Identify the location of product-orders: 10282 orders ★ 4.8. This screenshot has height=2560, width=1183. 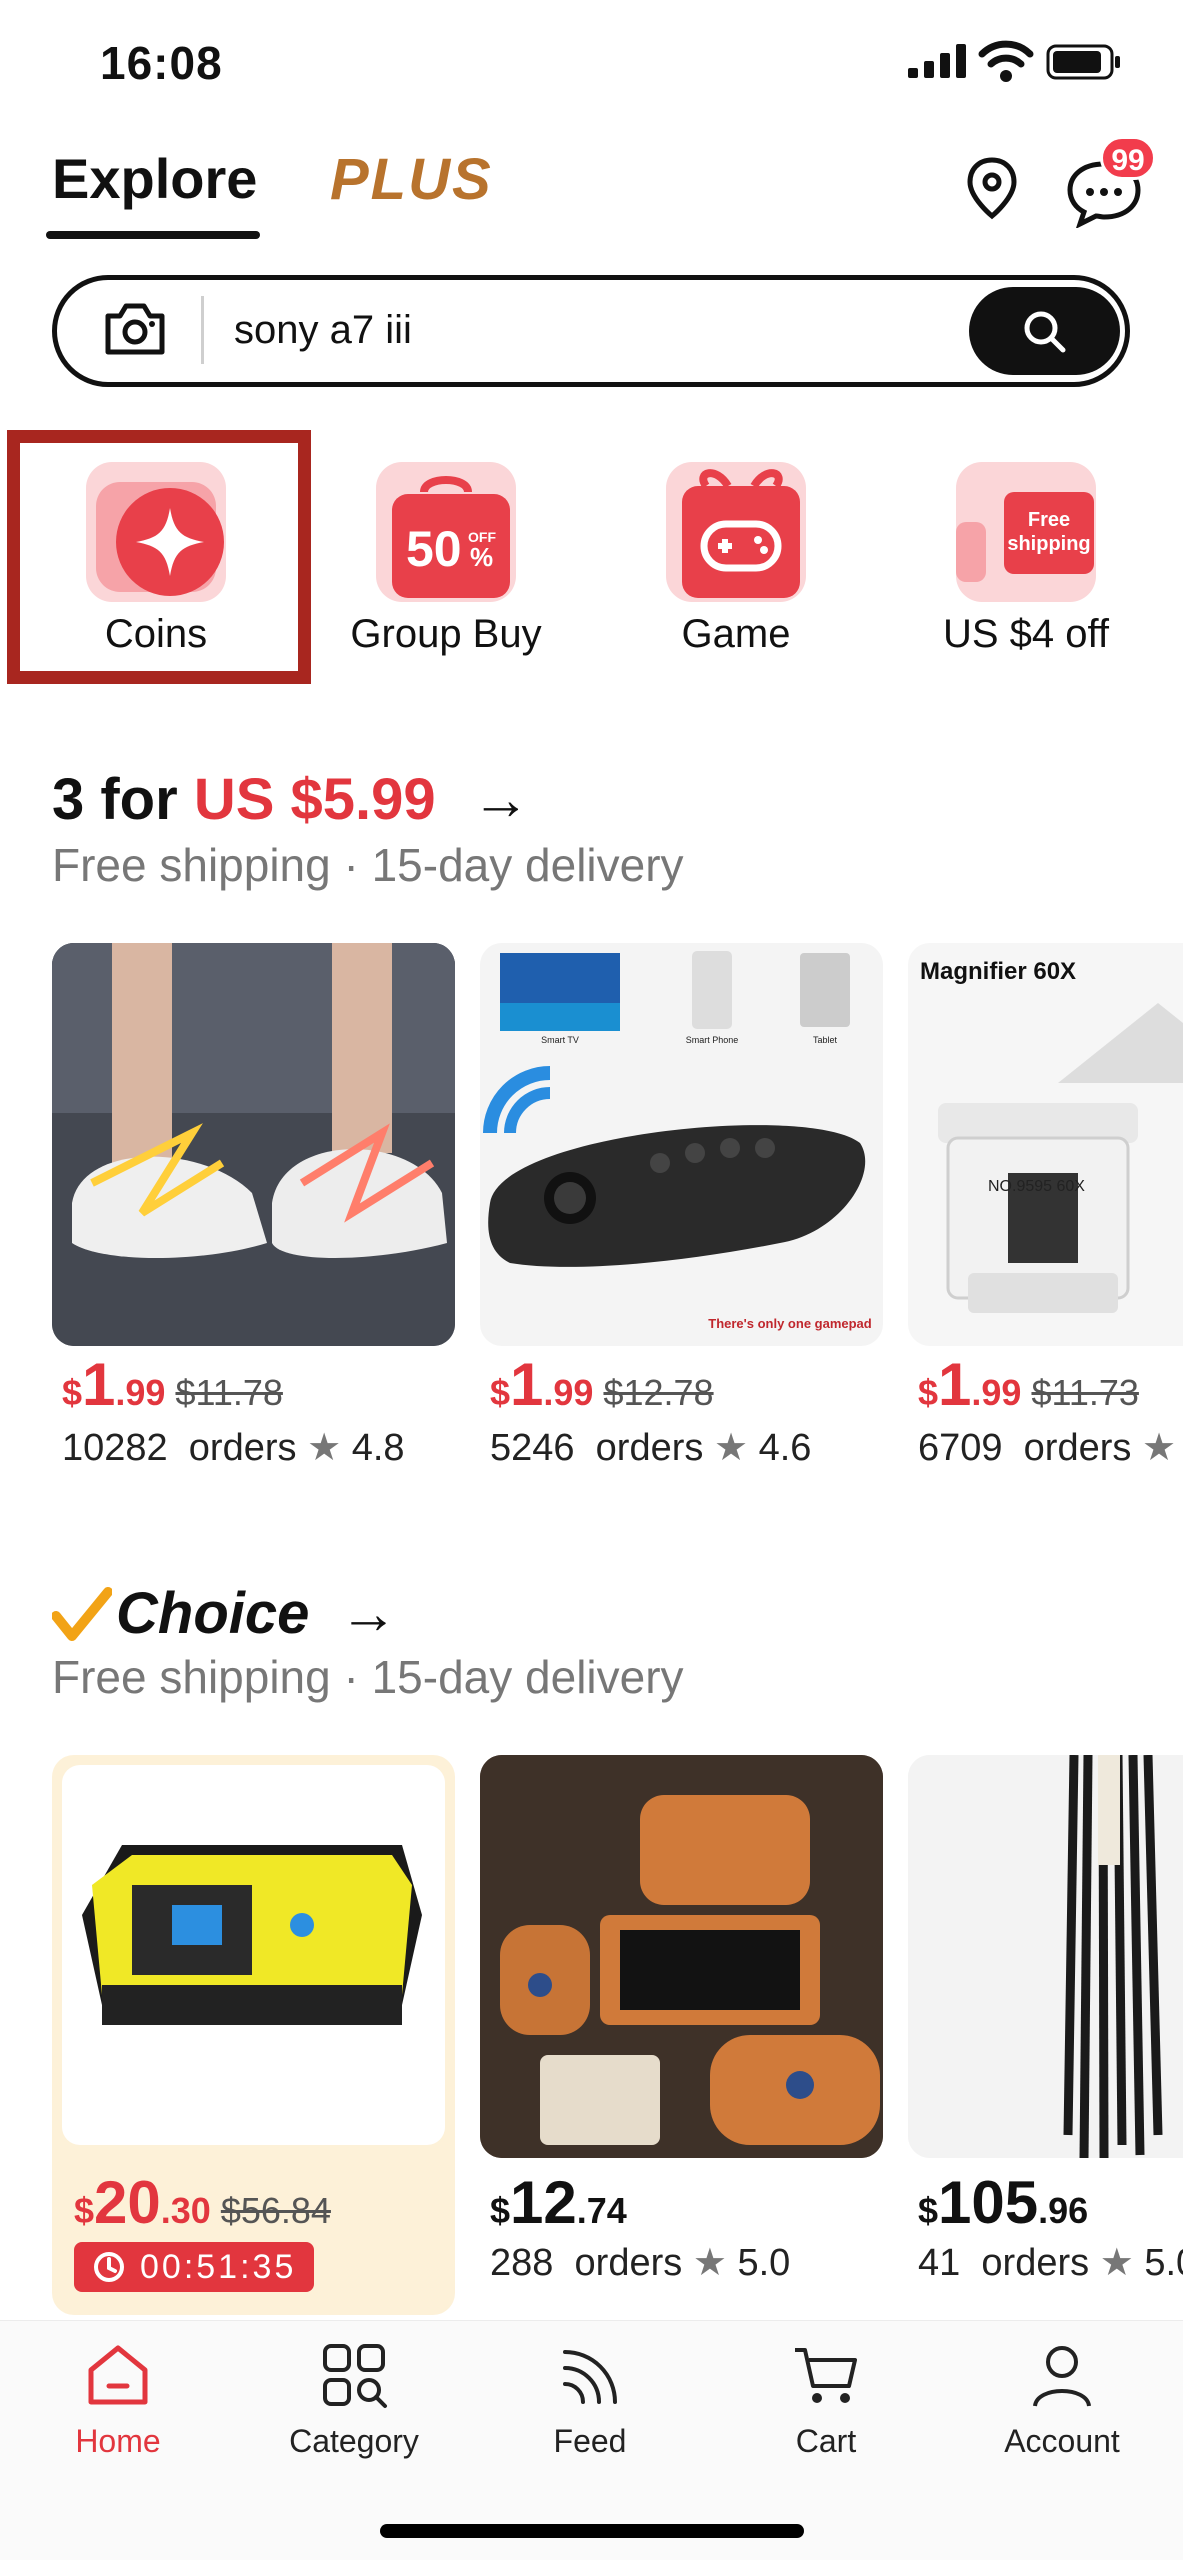
(233, 1448).